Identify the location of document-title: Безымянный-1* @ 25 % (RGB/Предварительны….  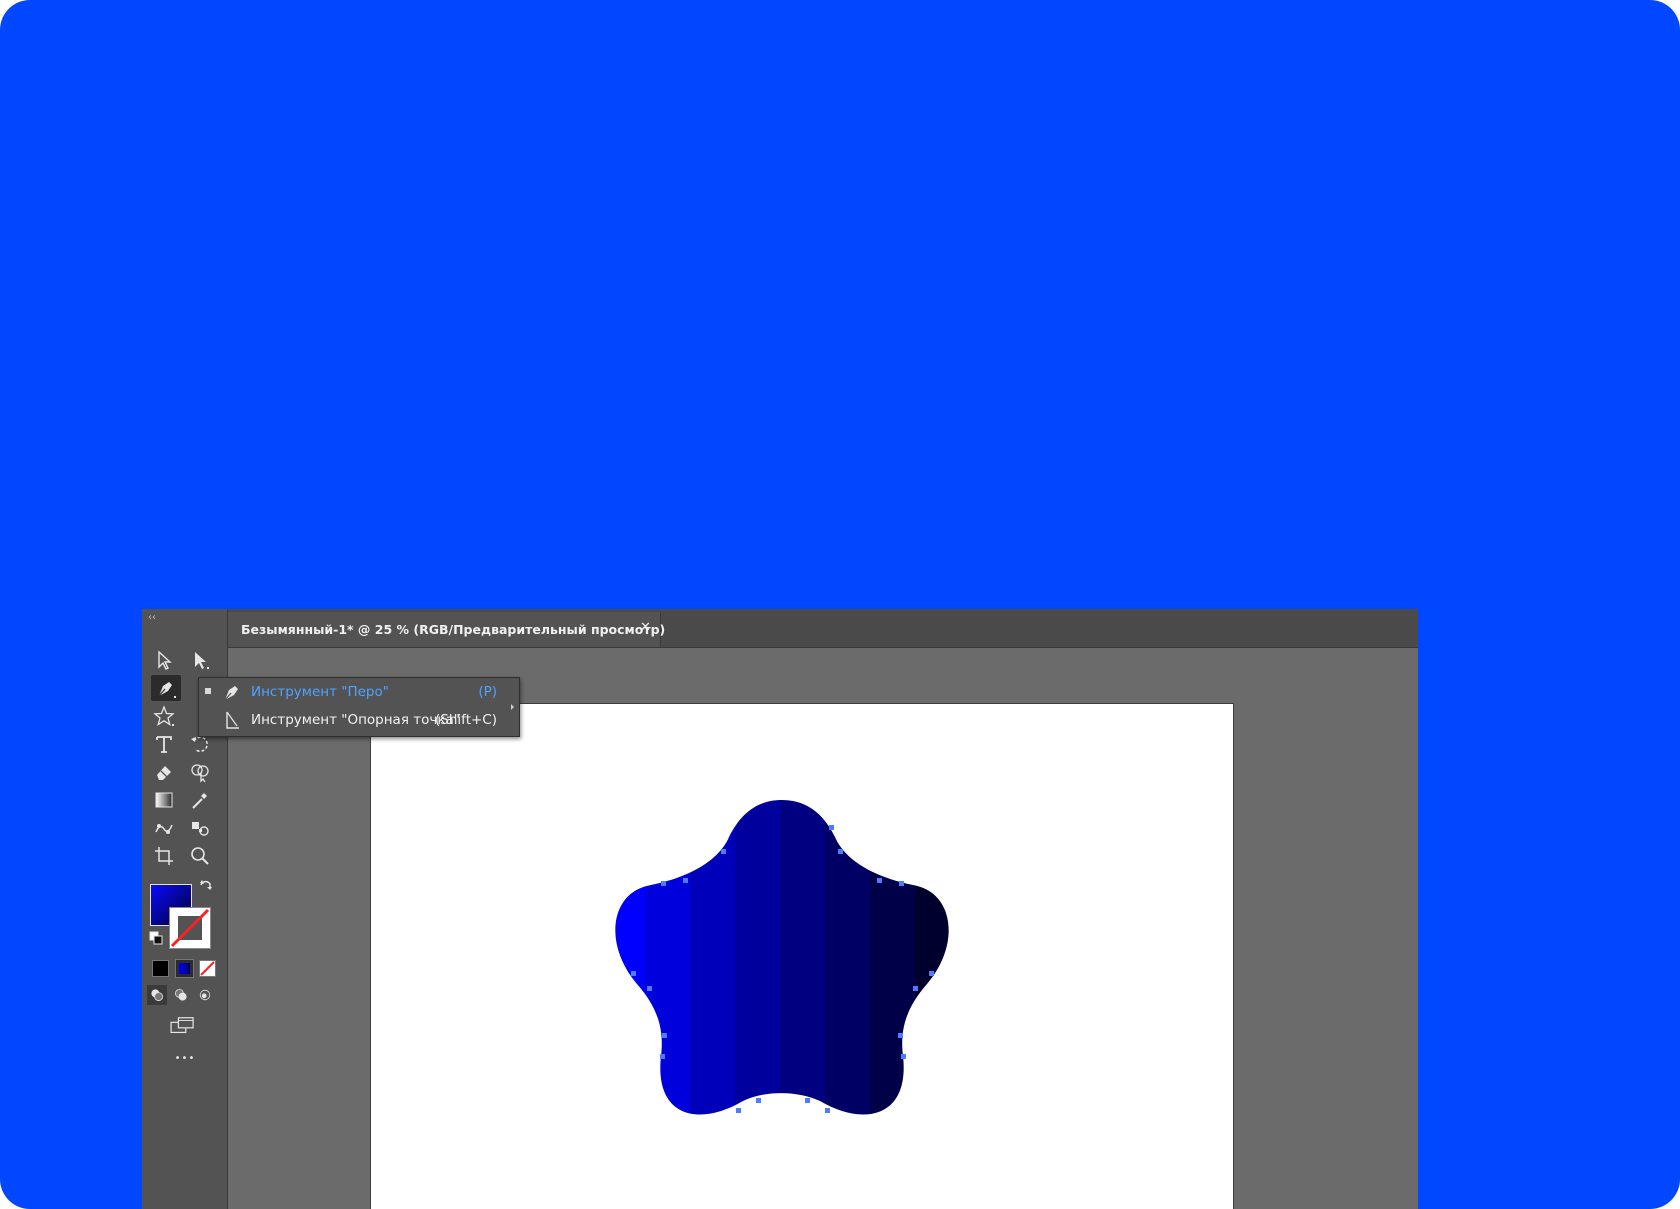
(453, 629).